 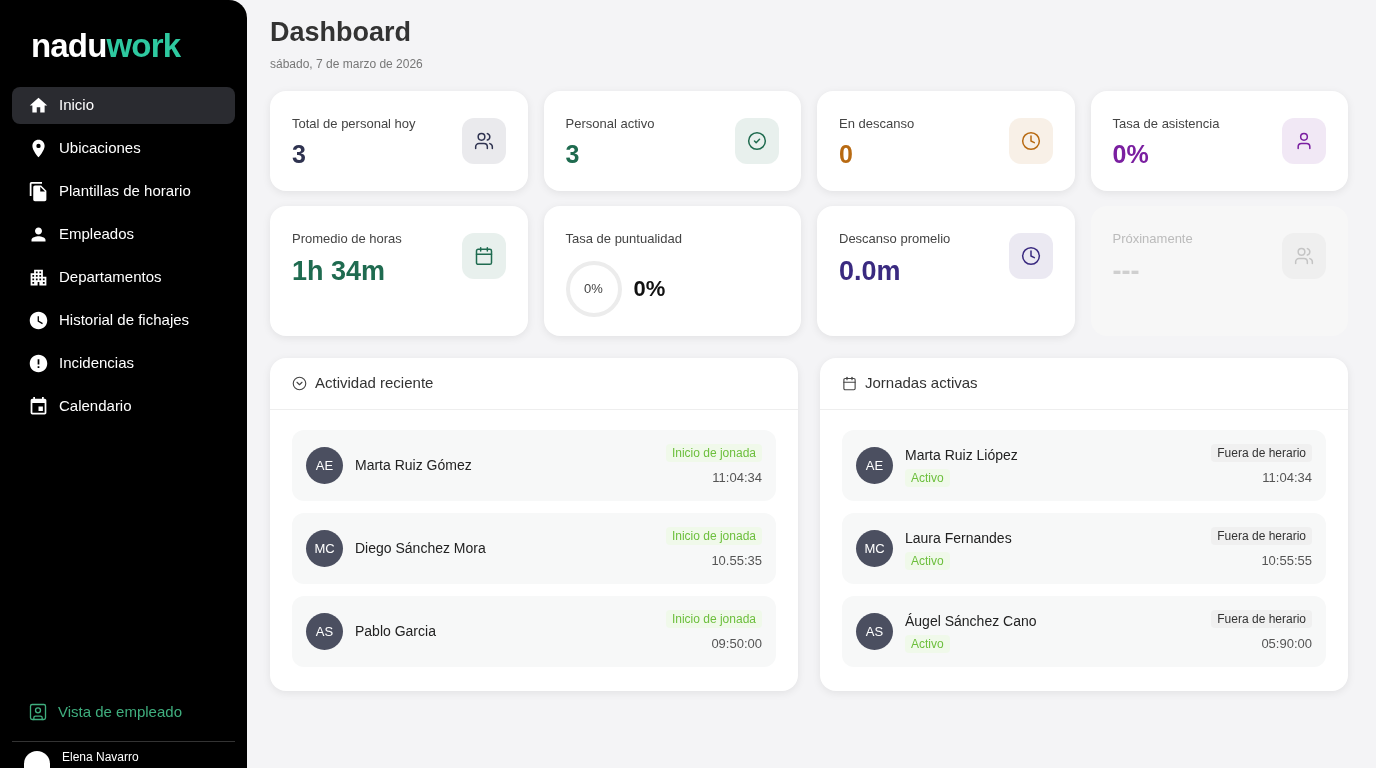 What do you see at coordinates (610, 124) in the screenshot?
I see `stat-label: Personal activo` at bounding box center [610, 124].